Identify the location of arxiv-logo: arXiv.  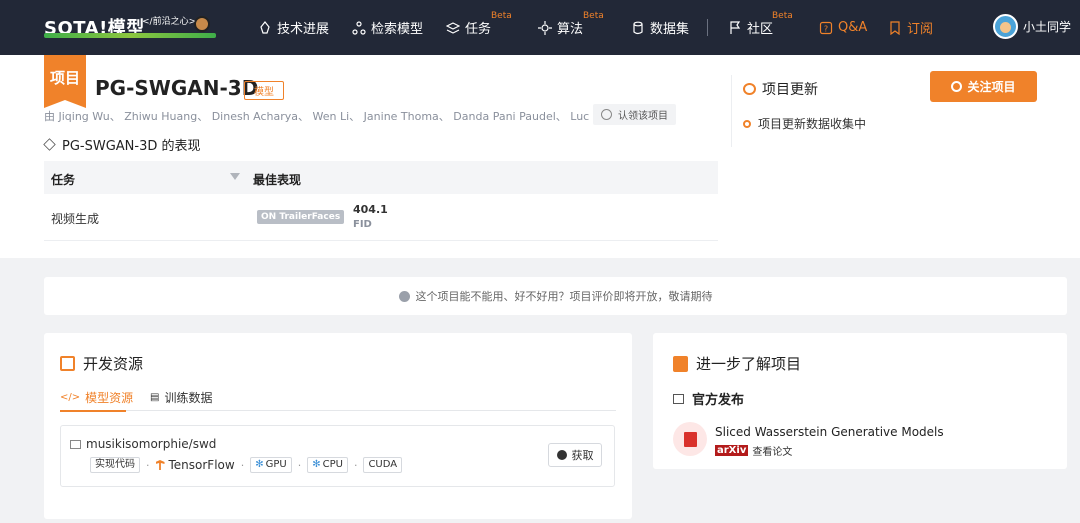
(732, 450).